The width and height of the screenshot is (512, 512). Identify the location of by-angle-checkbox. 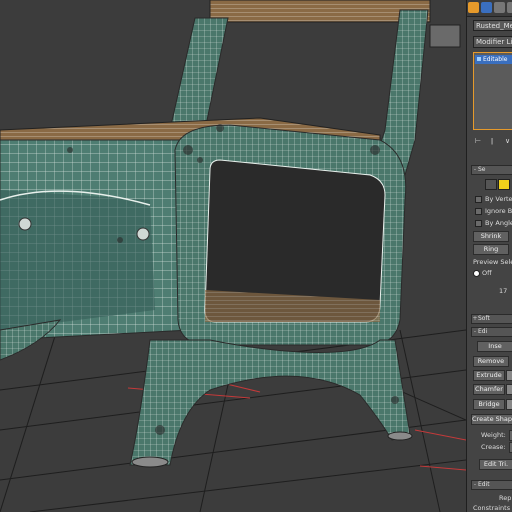
(478, 223).